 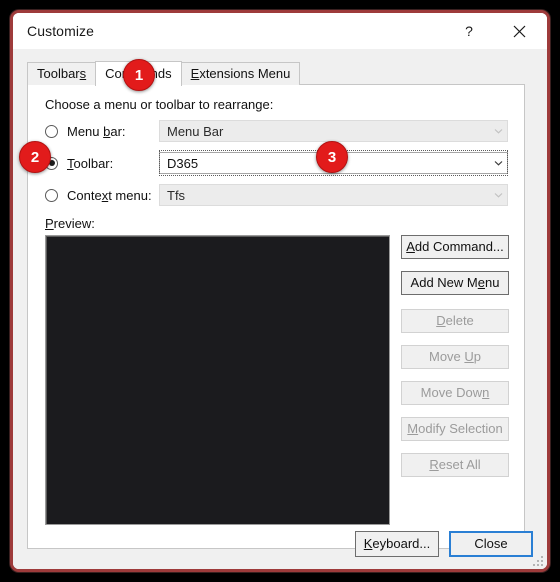 I want to click on callout-badge-3-number: 3, so click(x=332, y=157).